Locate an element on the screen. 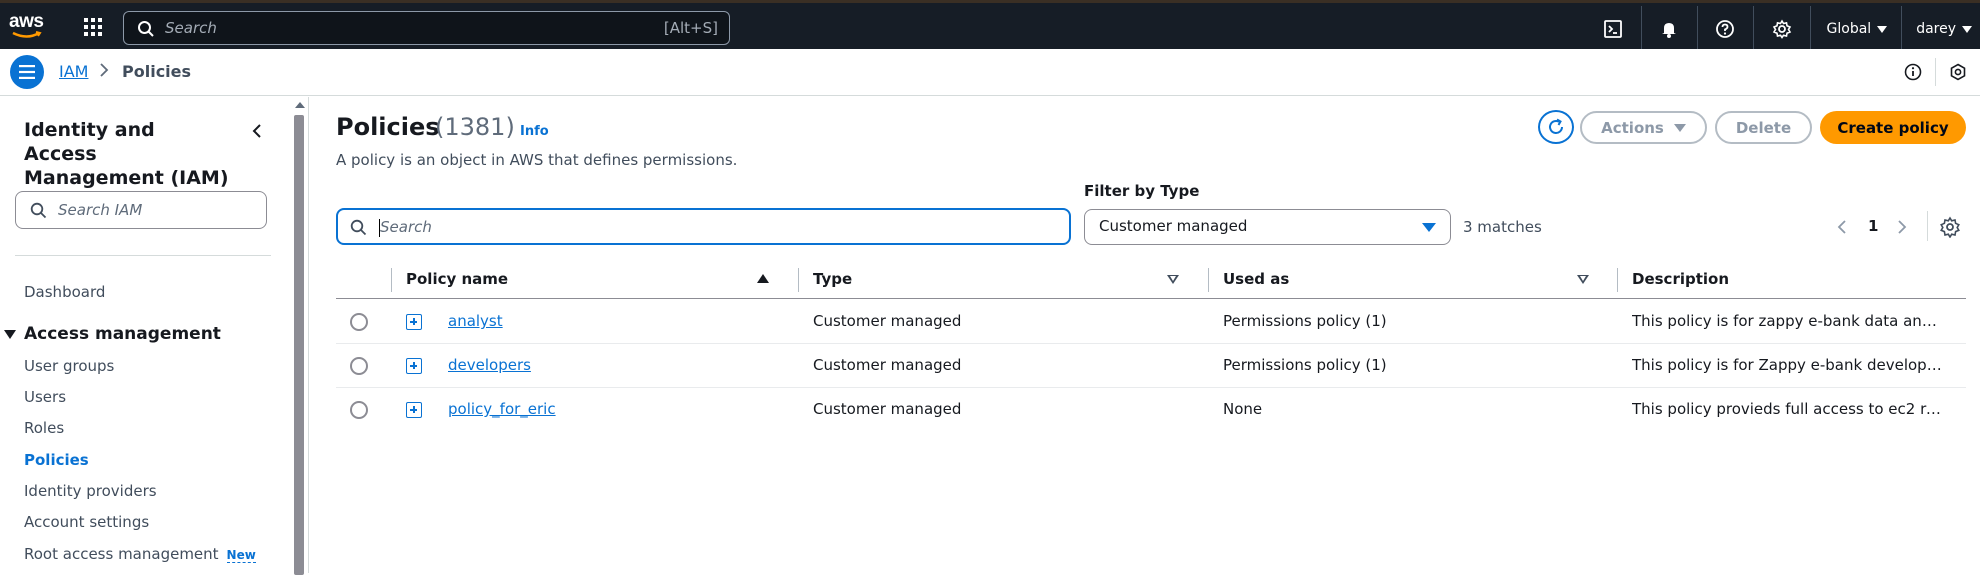  aws-smile-icon is located at coordinates (27, 34).